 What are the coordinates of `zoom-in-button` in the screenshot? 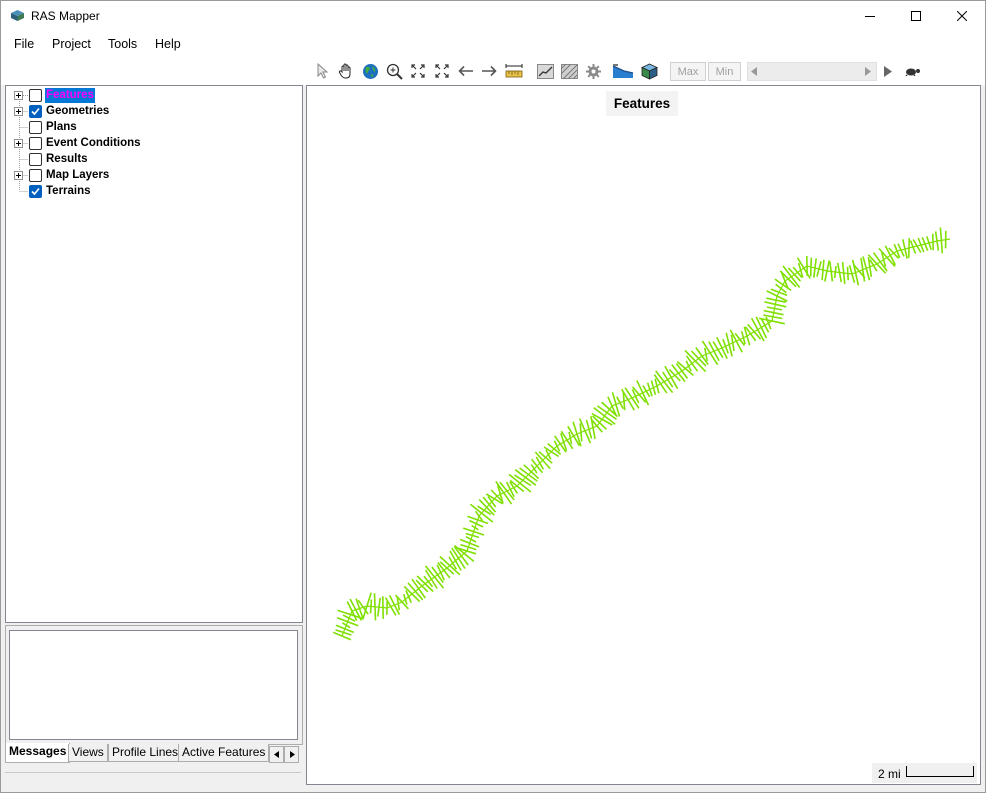 It's located at (394, 71).